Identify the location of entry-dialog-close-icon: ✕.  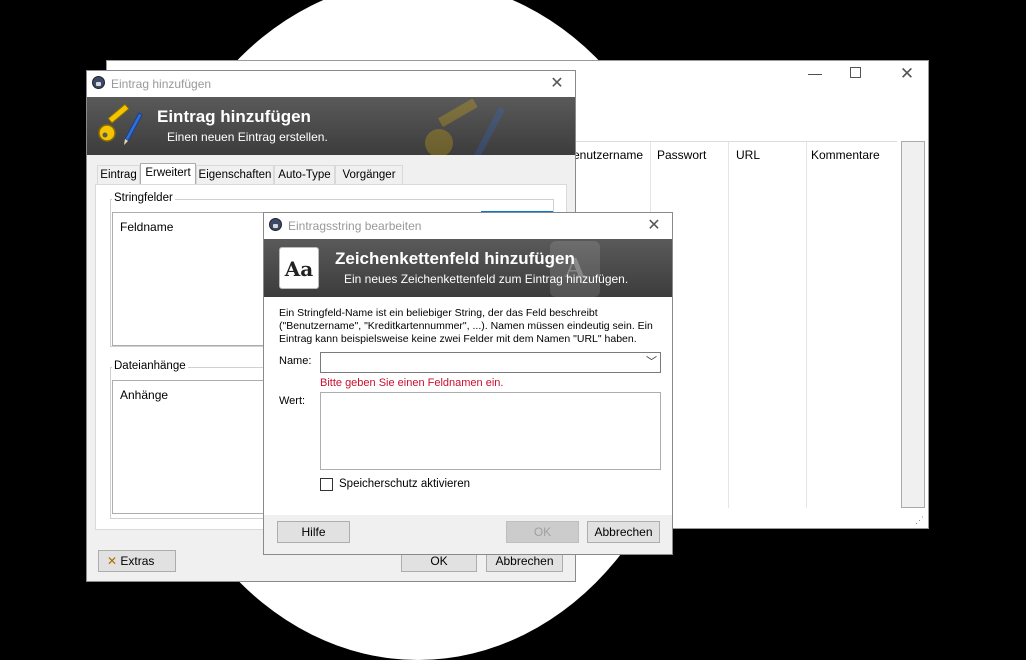
(557, 84).